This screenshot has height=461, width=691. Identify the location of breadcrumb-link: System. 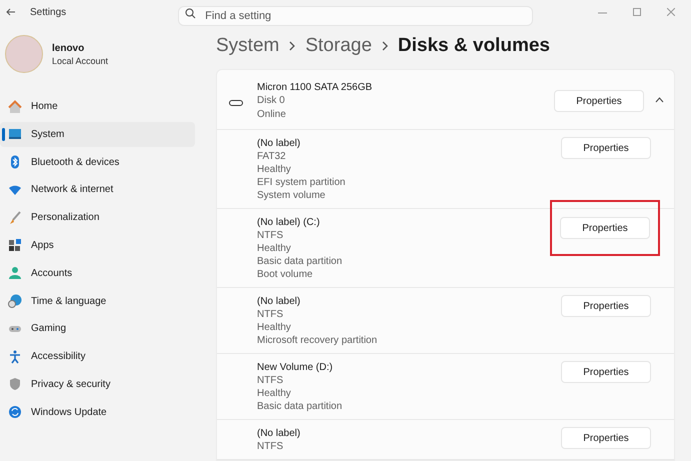
(248, 46).